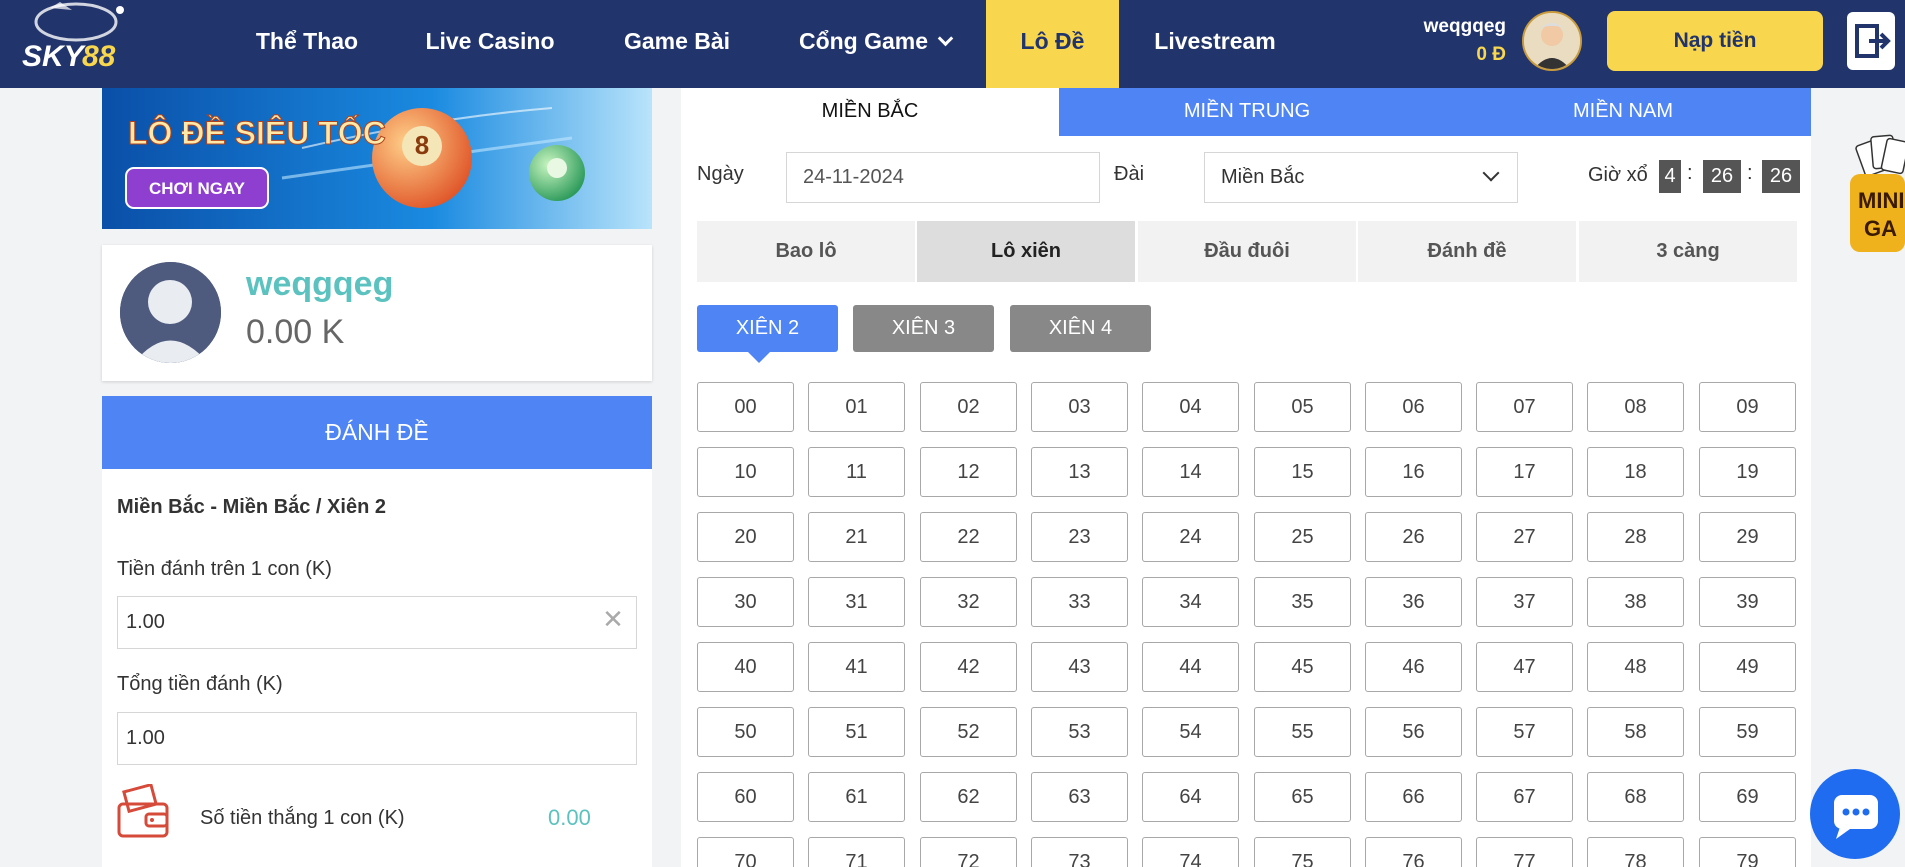 The width and height of the screenshot is (1905, 867). I want to click on number-cell: 44, so click(1190, 667).